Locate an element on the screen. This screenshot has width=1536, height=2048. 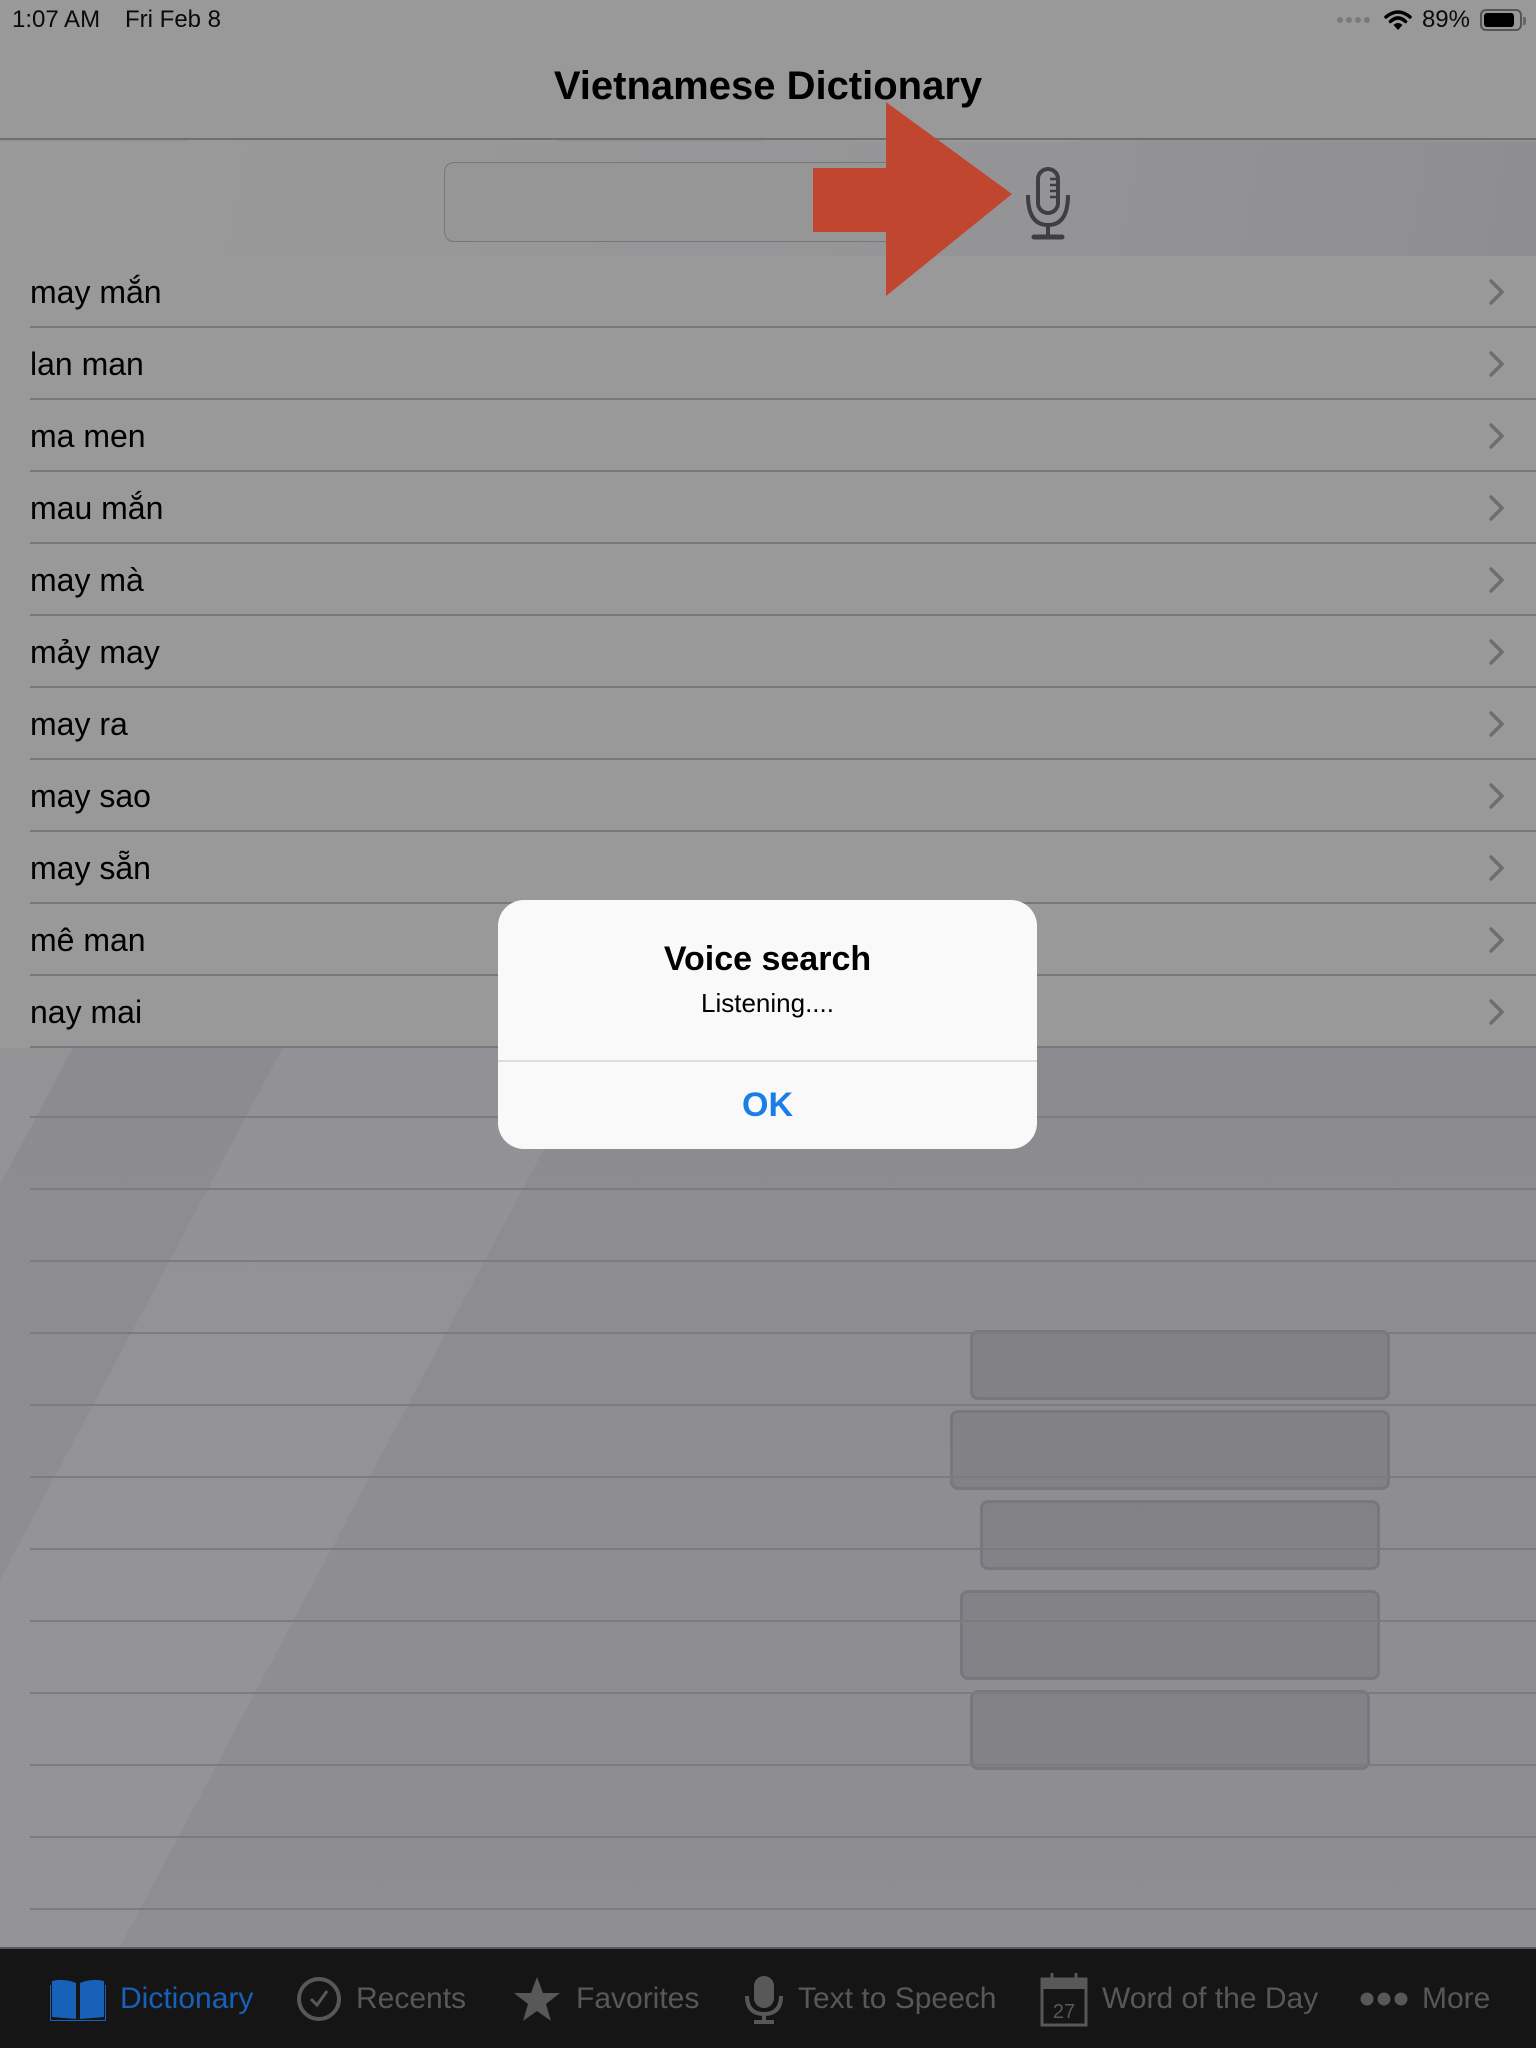
tab-recents: Recents is located at coordinates (381, 1999).